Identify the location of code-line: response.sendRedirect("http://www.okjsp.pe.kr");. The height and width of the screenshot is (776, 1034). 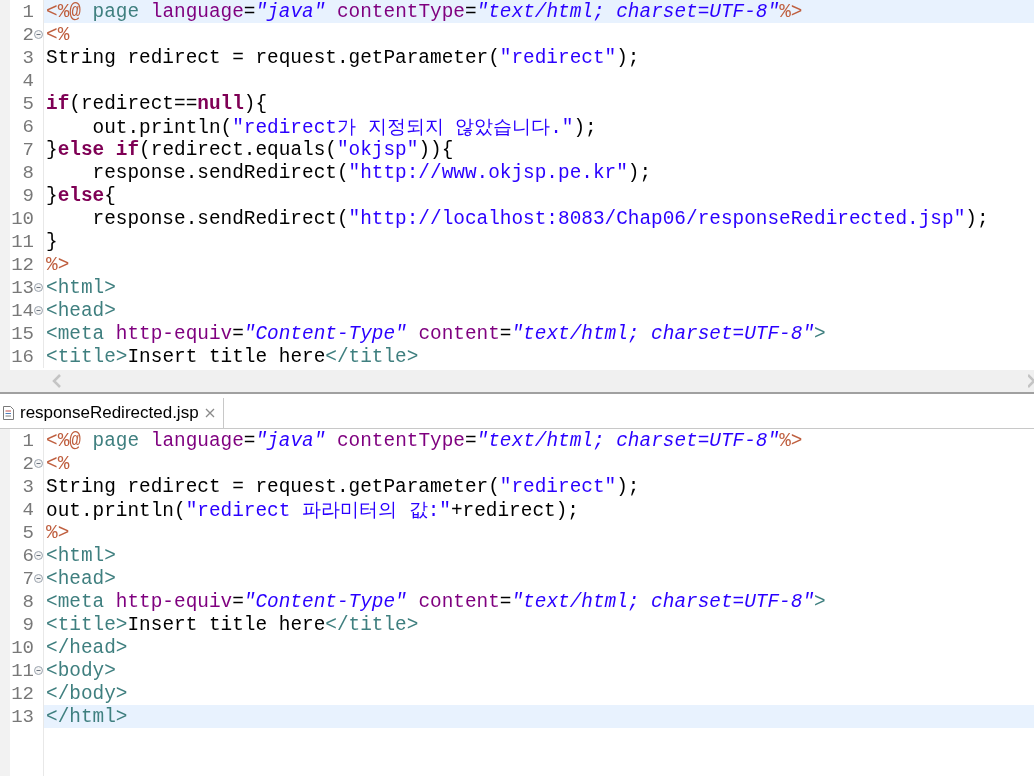
(371, 172).